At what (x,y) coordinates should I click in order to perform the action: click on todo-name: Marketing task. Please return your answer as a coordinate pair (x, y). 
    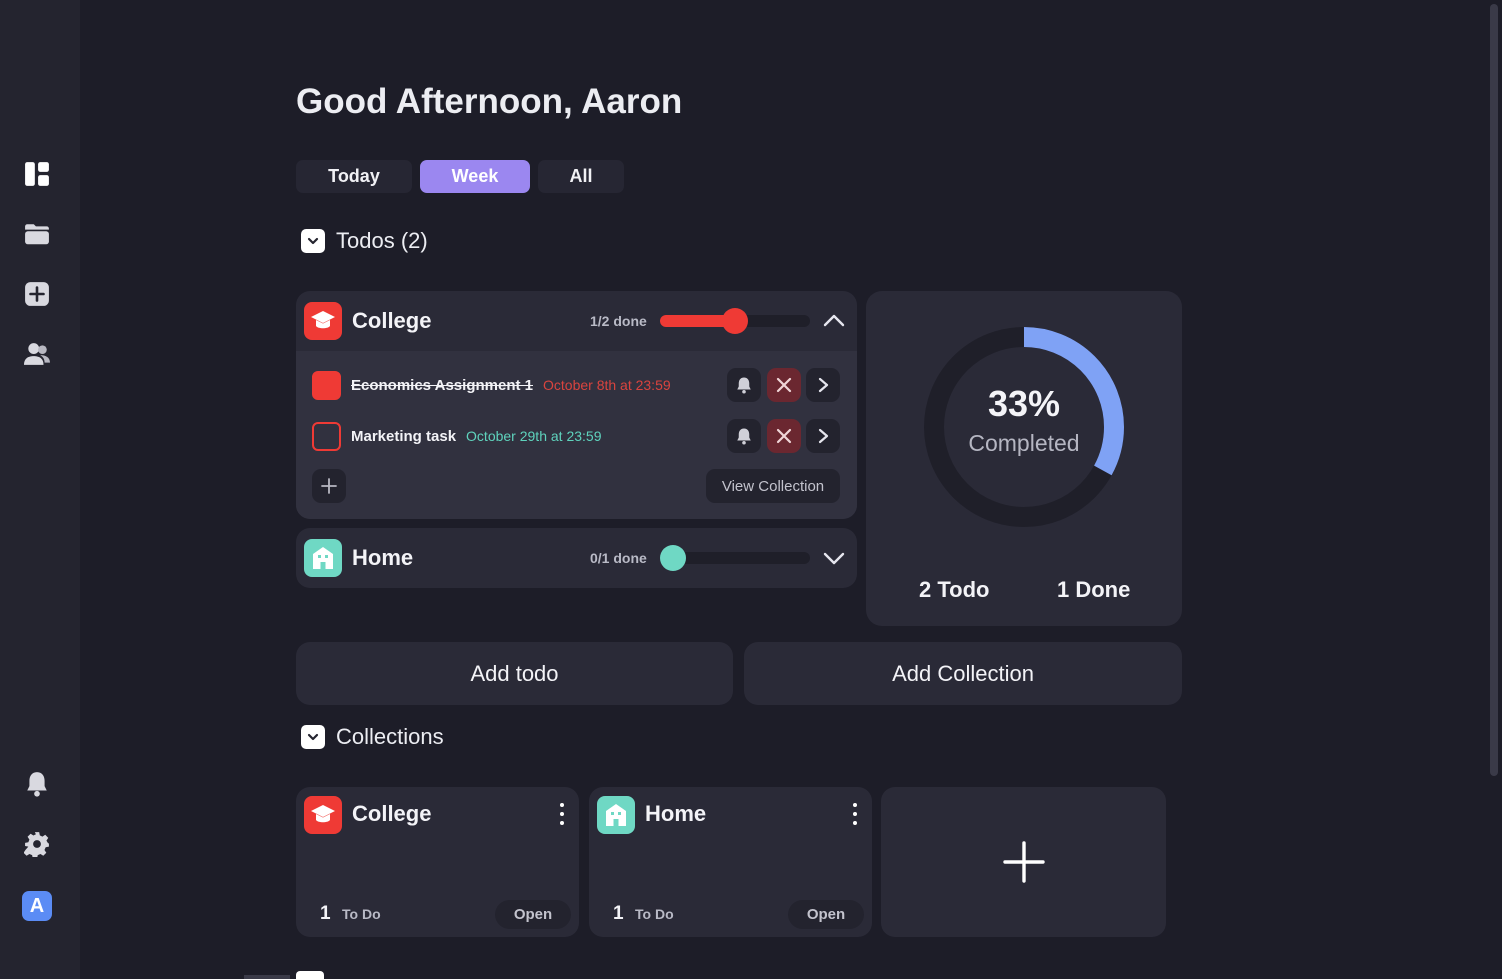
    Looking at the image, I should click on (404, 436).